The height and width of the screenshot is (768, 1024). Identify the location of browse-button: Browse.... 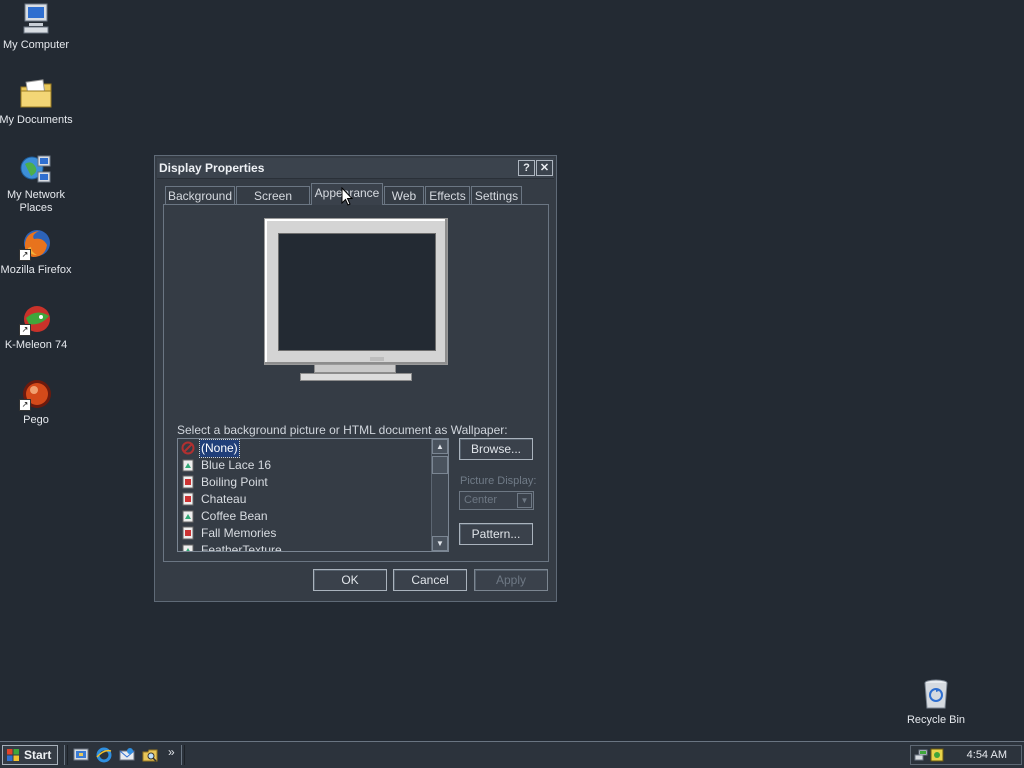
(496, 449).